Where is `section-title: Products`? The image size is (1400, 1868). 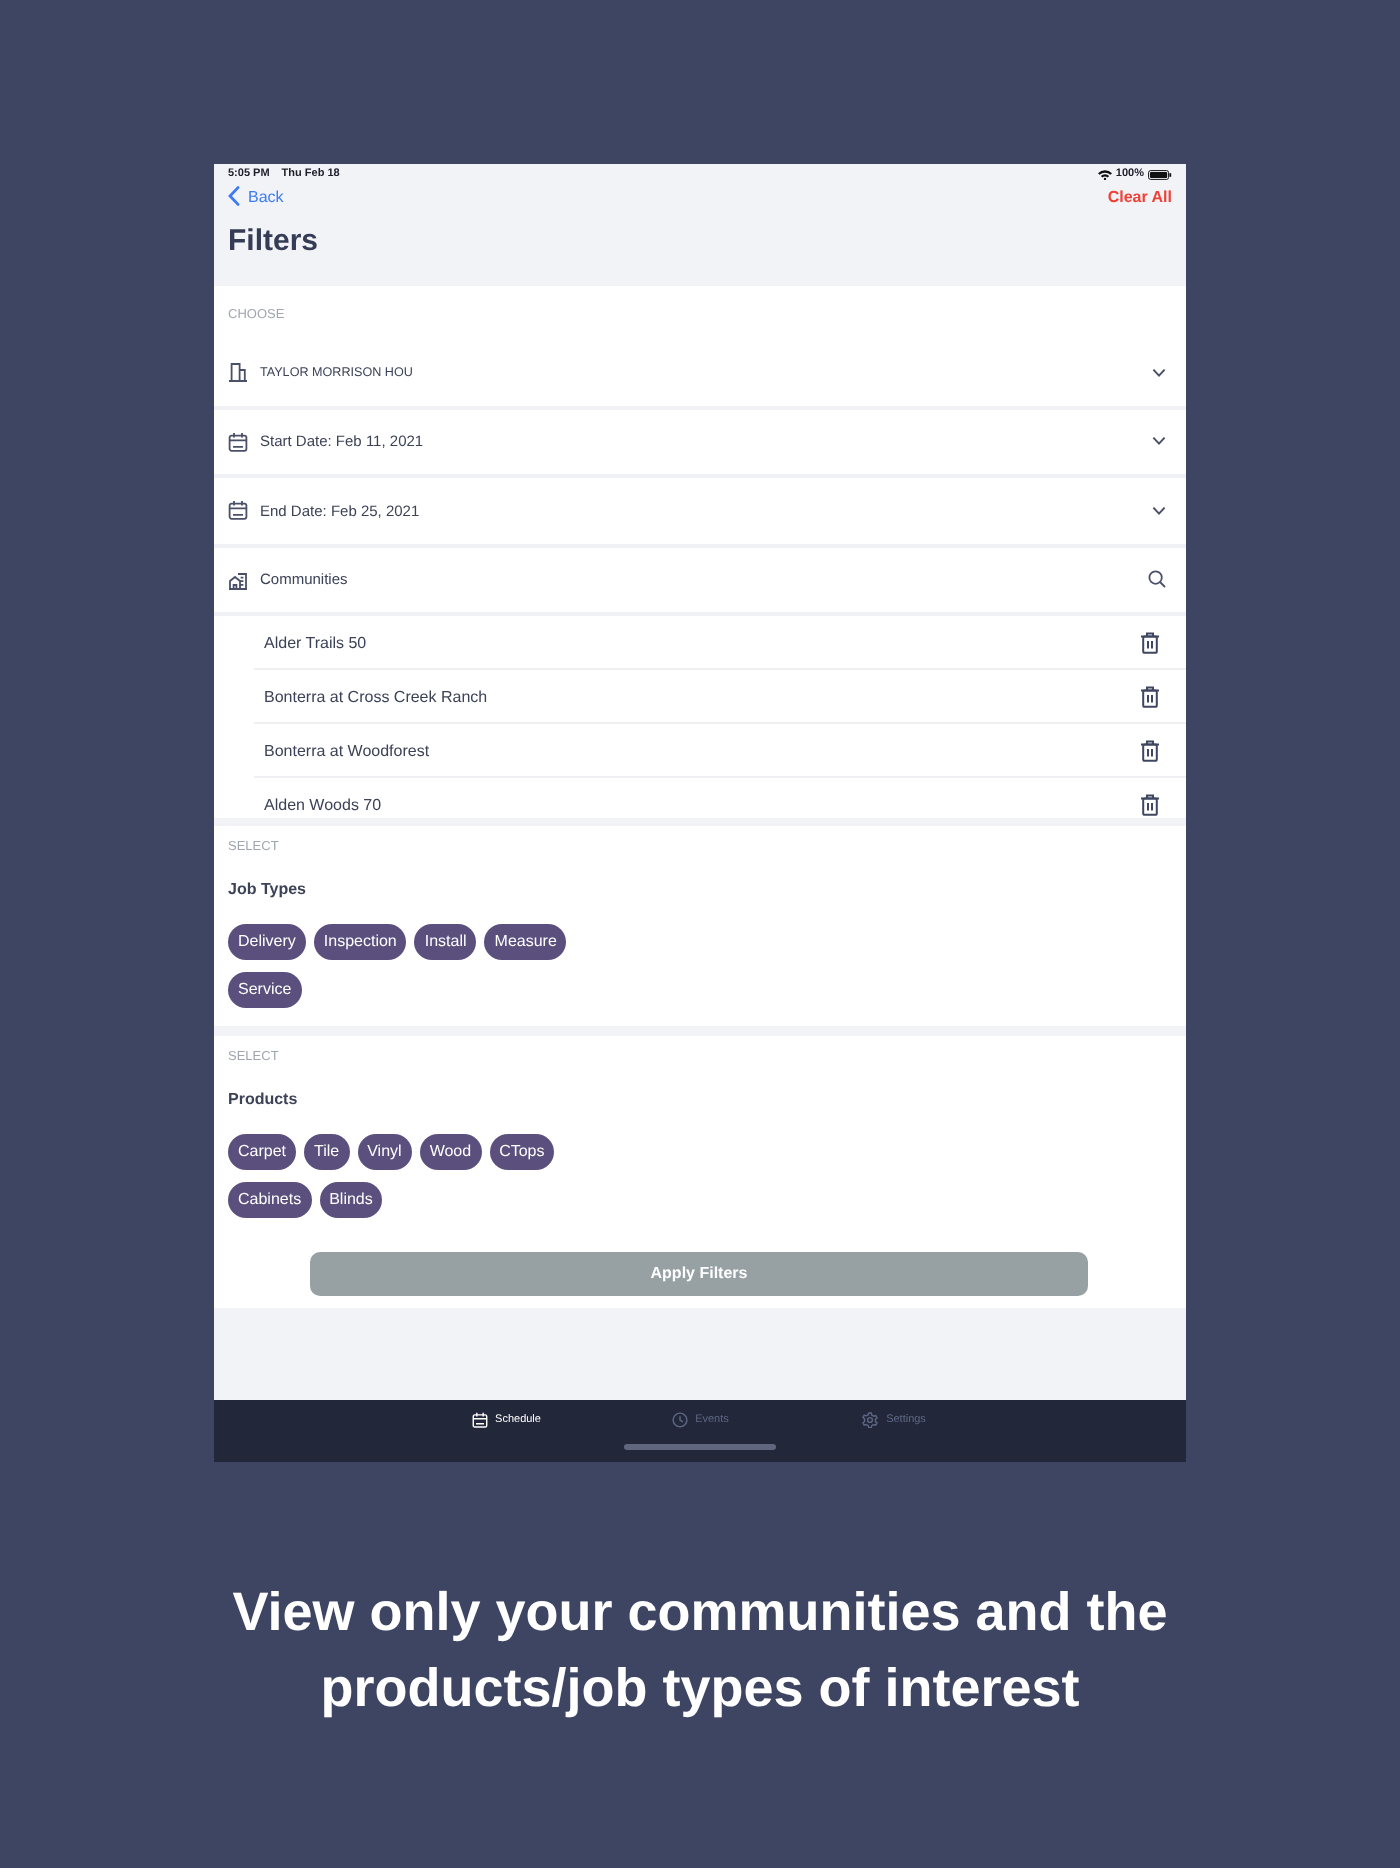
section-title: Products is located at coordinates (264, 1100).